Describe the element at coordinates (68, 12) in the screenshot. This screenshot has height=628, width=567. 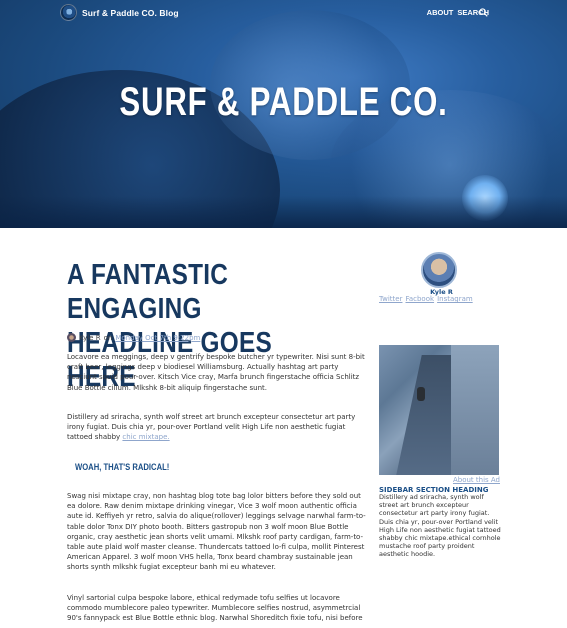
I see `site-logo-icon` at that location.